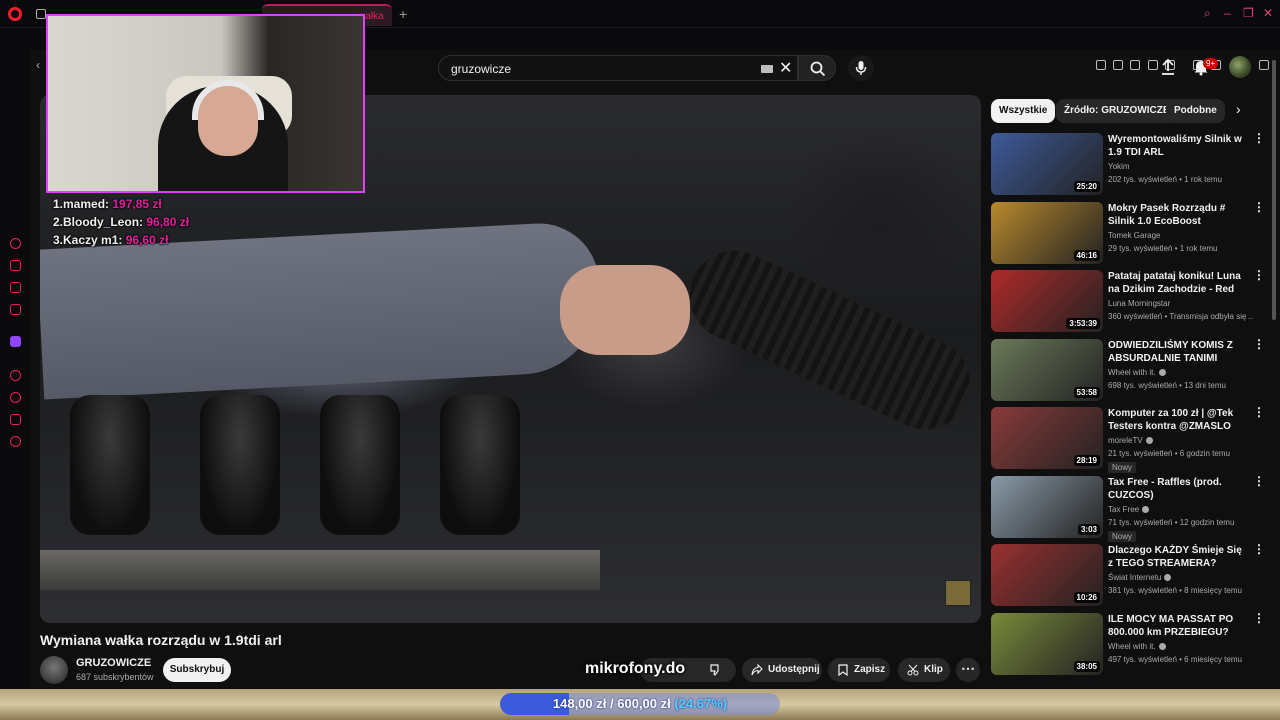 The image size is (1280, 720). Describe the element at coordinates (1047, 506) in the screenshot. I see `recommendation-thumbnail: 3:03` at that location.